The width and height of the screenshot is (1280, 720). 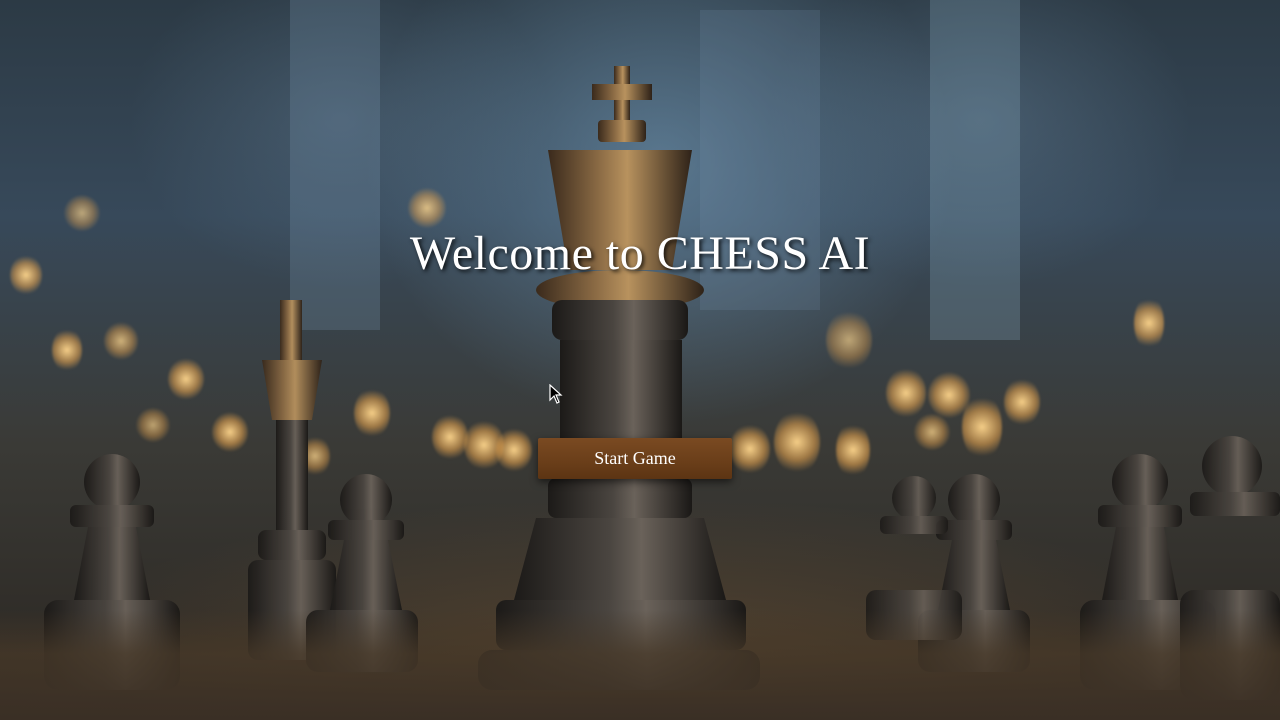 I want to click on page-title: Welcome to CHESS AI, so click(x=640, y=253).